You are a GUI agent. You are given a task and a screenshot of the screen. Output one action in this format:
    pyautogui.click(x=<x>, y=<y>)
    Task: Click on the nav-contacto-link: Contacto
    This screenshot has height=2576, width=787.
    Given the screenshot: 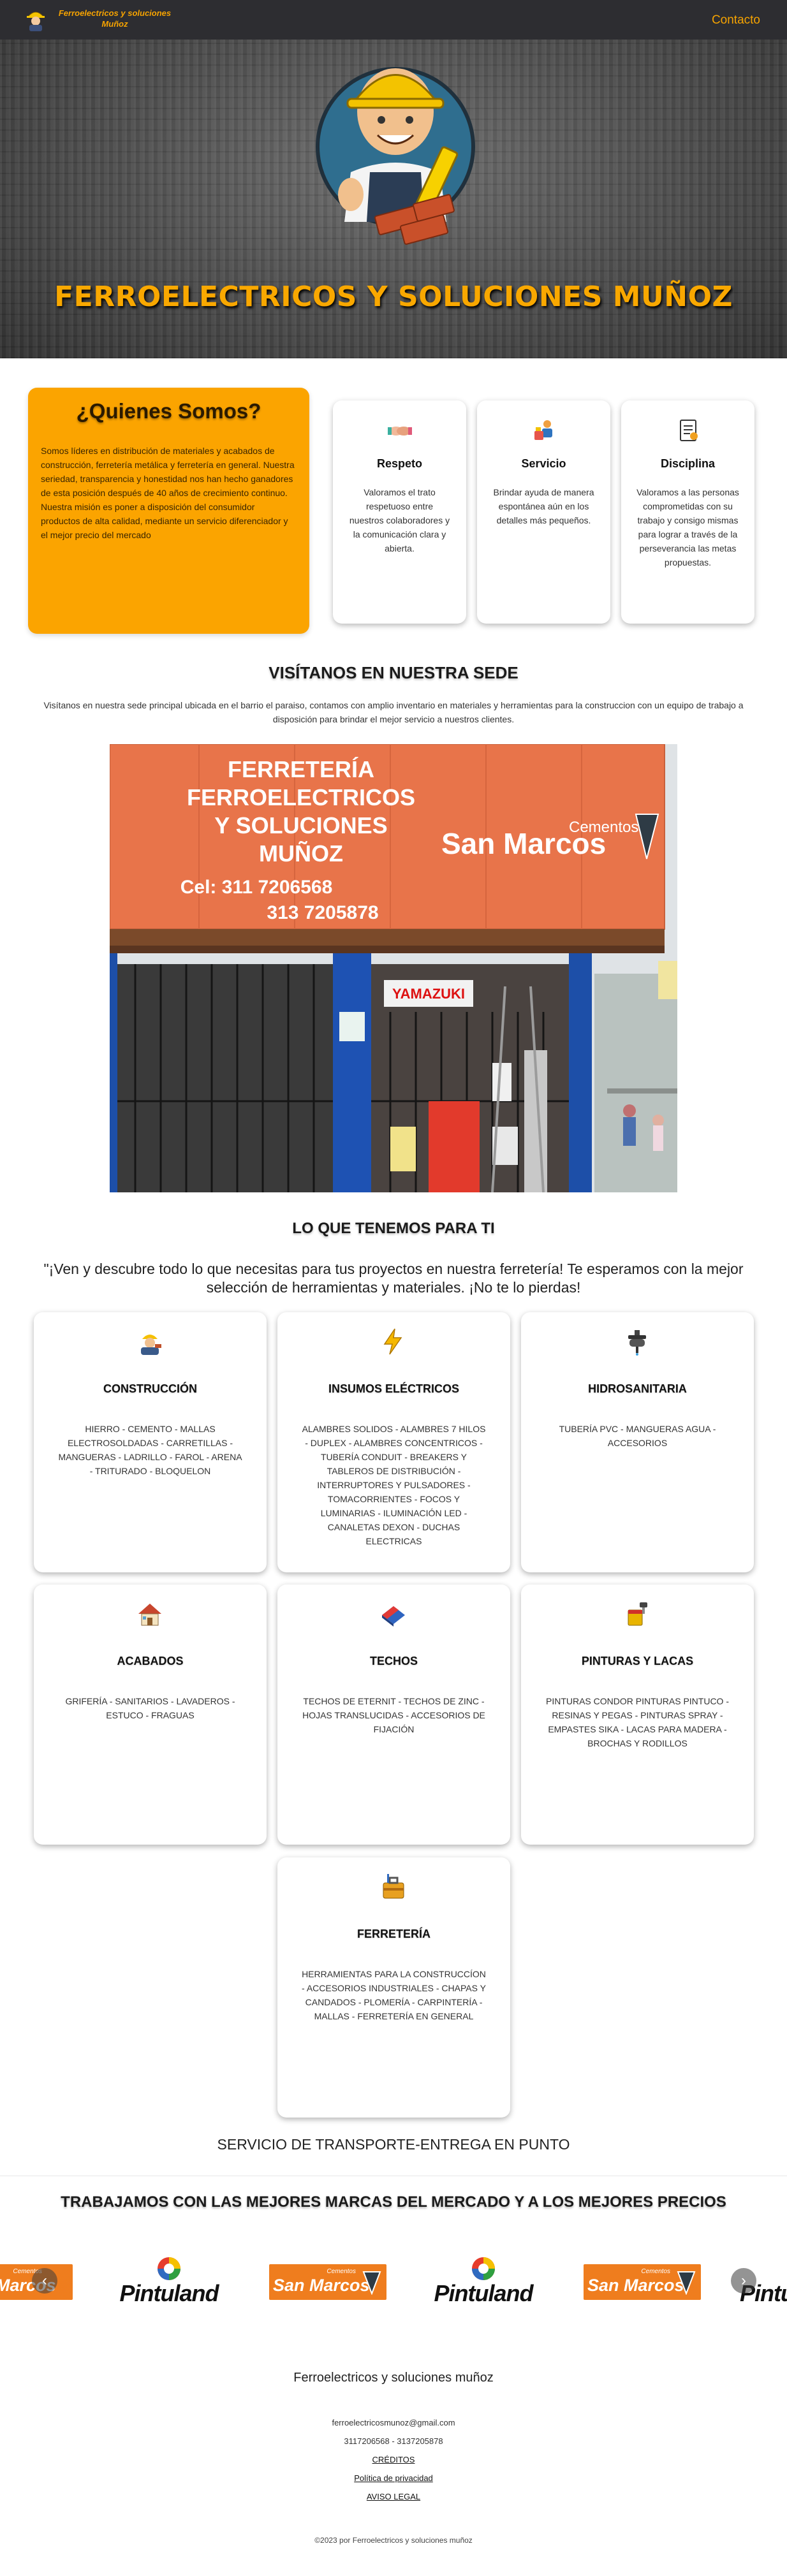 What is the action you would take?
    pyautogui.click(x=736, y=20)
    